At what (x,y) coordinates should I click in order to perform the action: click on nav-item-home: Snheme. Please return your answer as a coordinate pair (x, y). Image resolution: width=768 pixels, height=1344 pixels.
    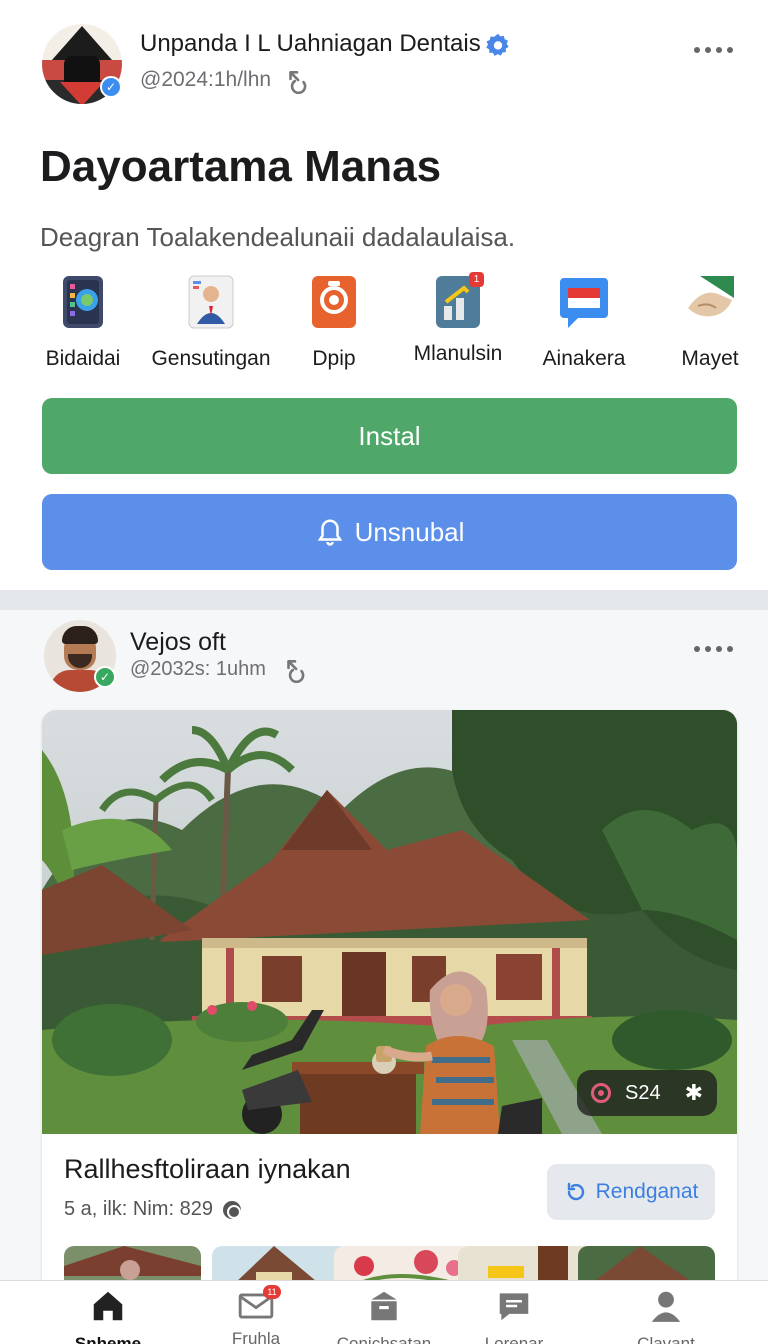
    Looking at the image, I should click on (108, 1312).